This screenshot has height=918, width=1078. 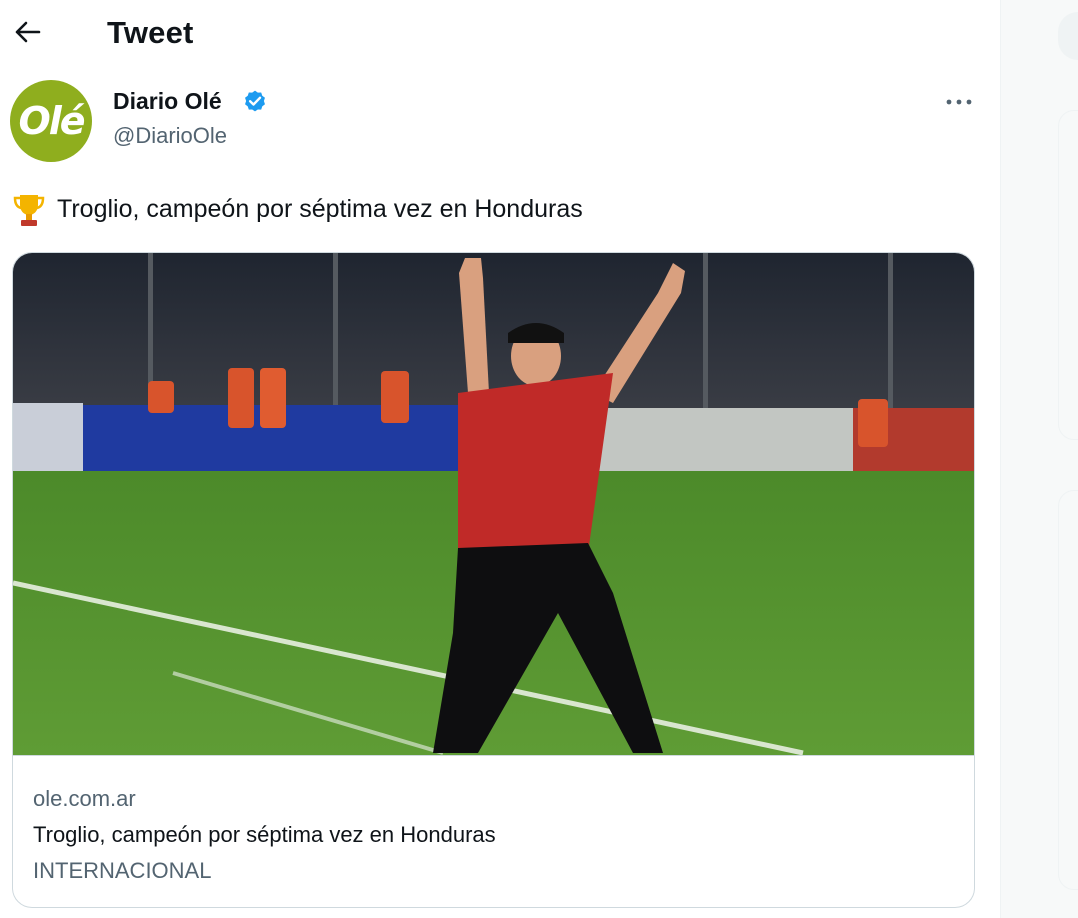 What do you see at coordinates (84, 798) in the screenshot?
I see `link-card-domain: ole.com.ar` at bounding box center [84, 798].